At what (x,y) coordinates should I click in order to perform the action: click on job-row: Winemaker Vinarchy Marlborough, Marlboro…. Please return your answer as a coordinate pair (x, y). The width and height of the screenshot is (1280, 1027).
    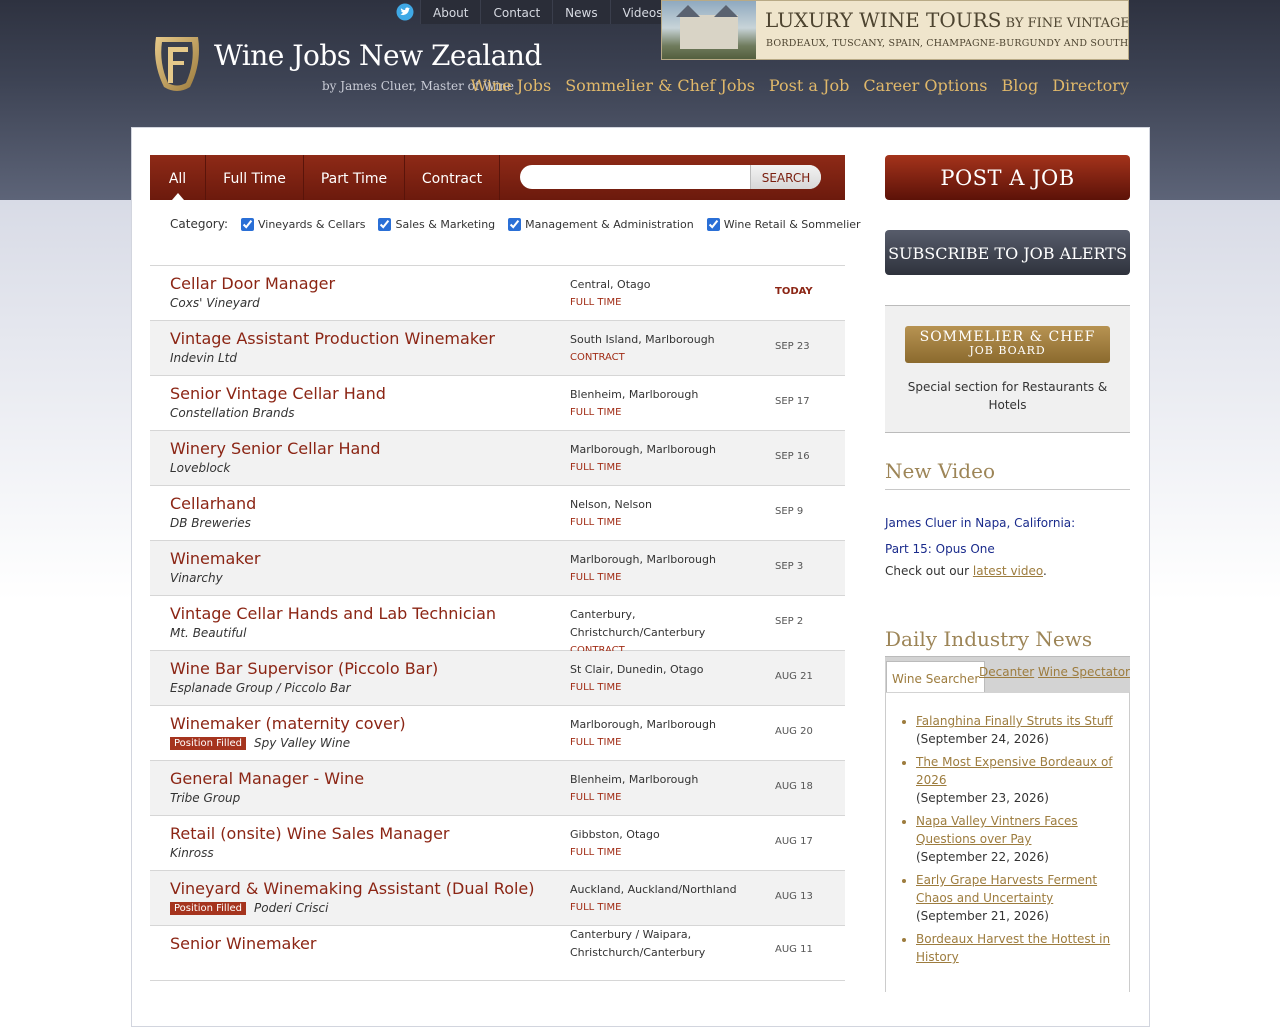
    Looking at the image, I should click on (497, 568).